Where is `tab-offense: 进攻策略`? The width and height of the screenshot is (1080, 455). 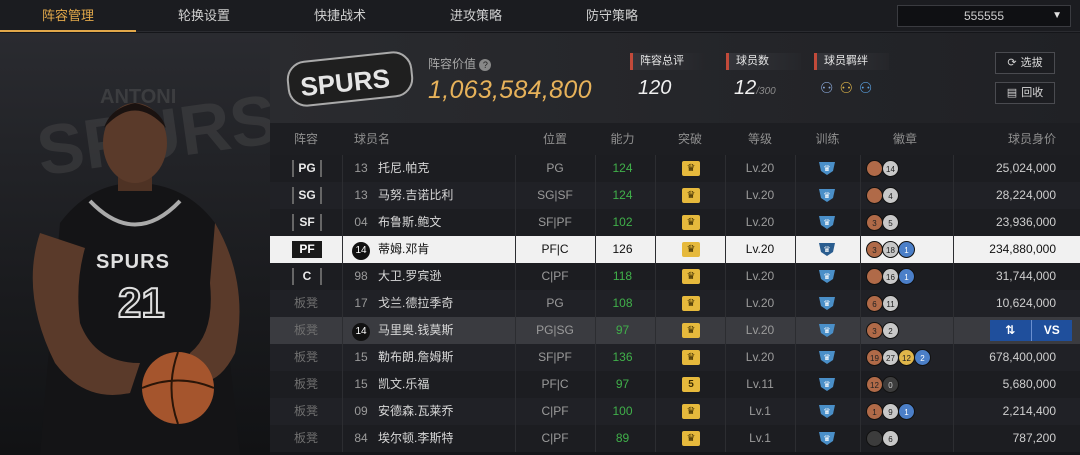 tab-offense: 进攻策略 is located at coordinates (476, 16).